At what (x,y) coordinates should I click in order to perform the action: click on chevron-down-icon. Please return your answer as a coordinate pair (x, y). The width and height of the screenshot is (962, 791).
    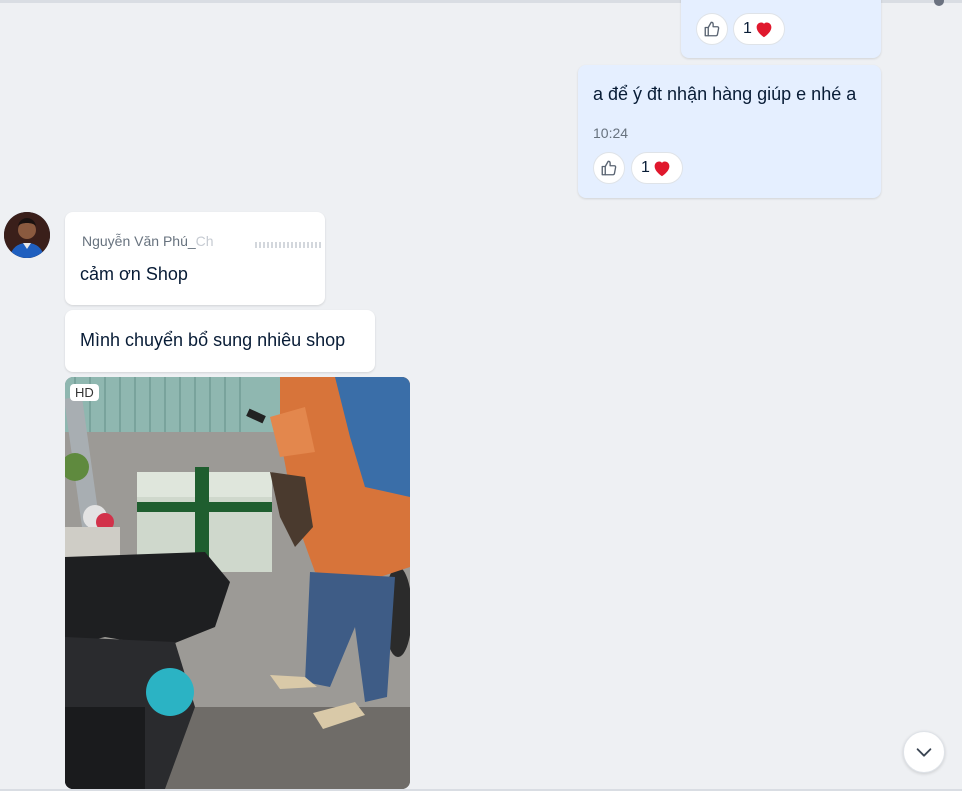
    Looking at the image, I should click on (924, 752).